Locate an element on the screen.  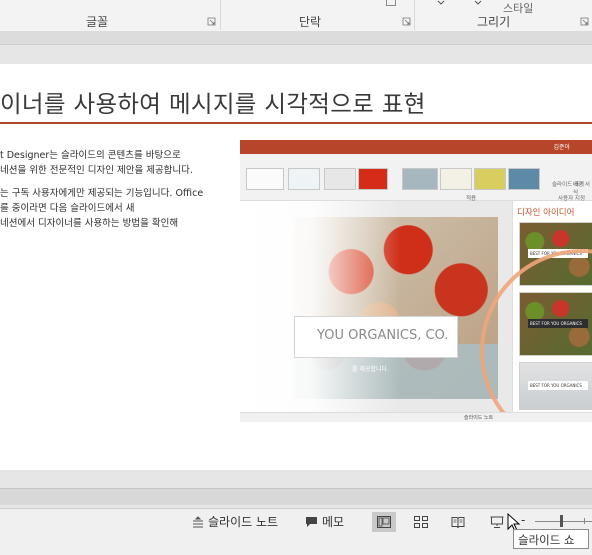
body-line: 는 구독 사용자에게만 제공되는 기능입니다. Office is located at coordinates (102, 193).